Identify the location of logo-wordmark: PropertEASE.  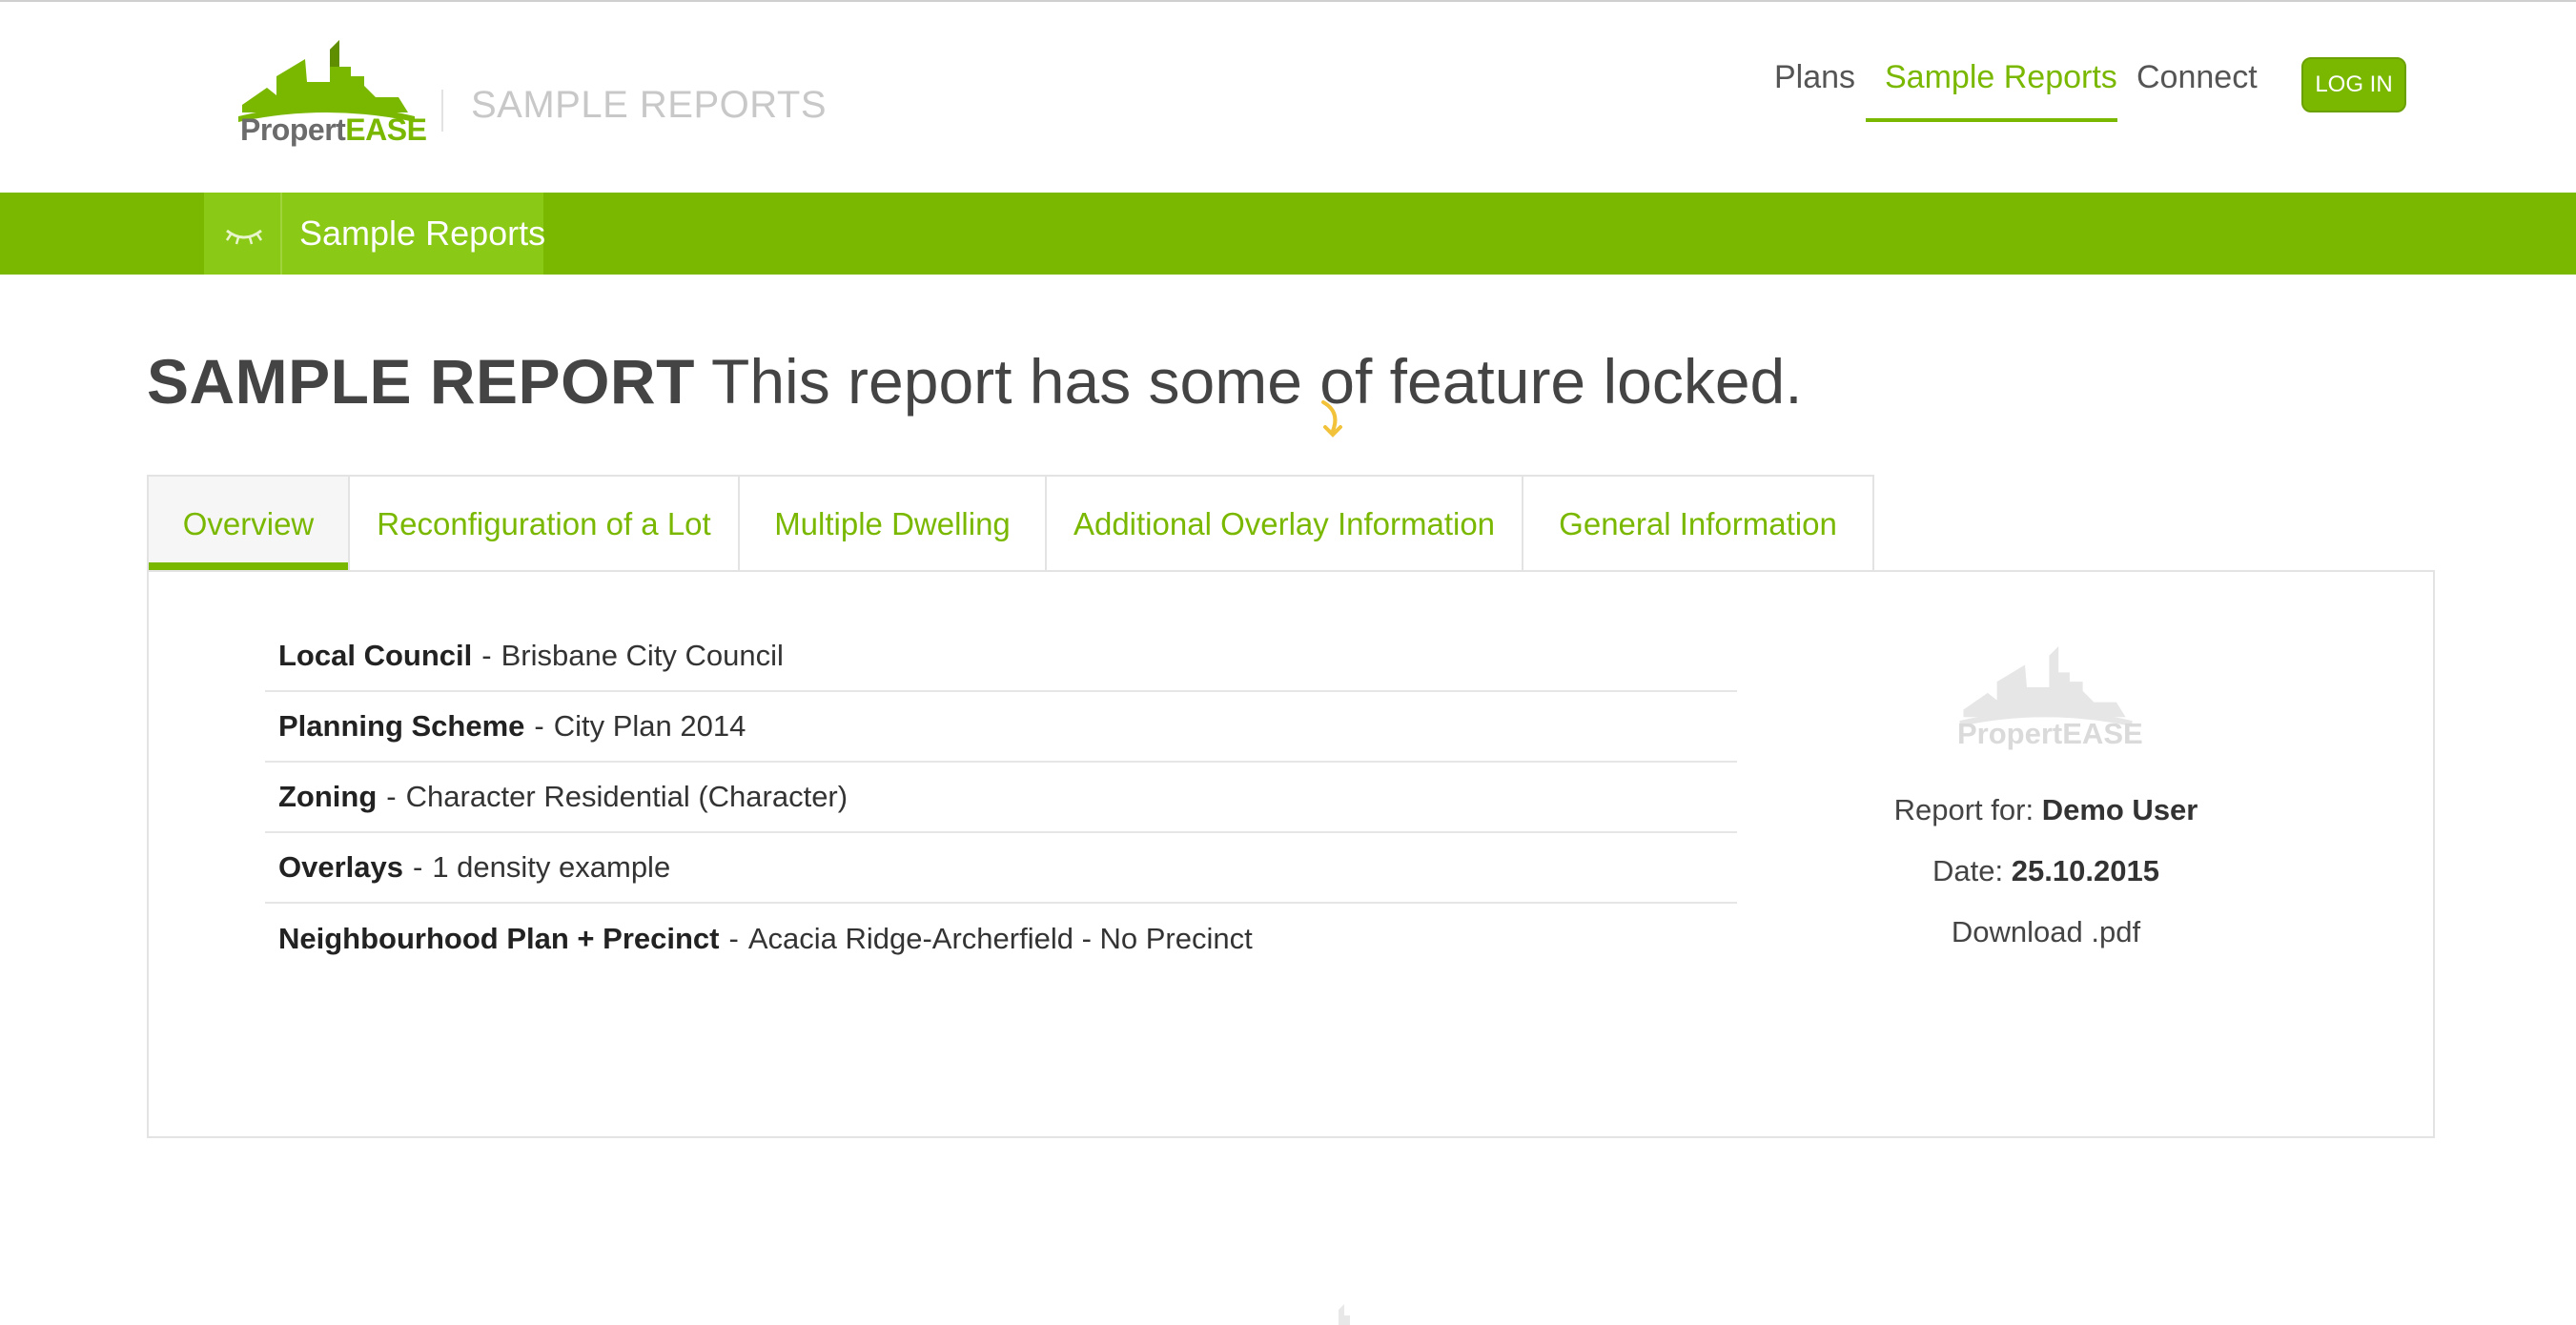
(334, 129).